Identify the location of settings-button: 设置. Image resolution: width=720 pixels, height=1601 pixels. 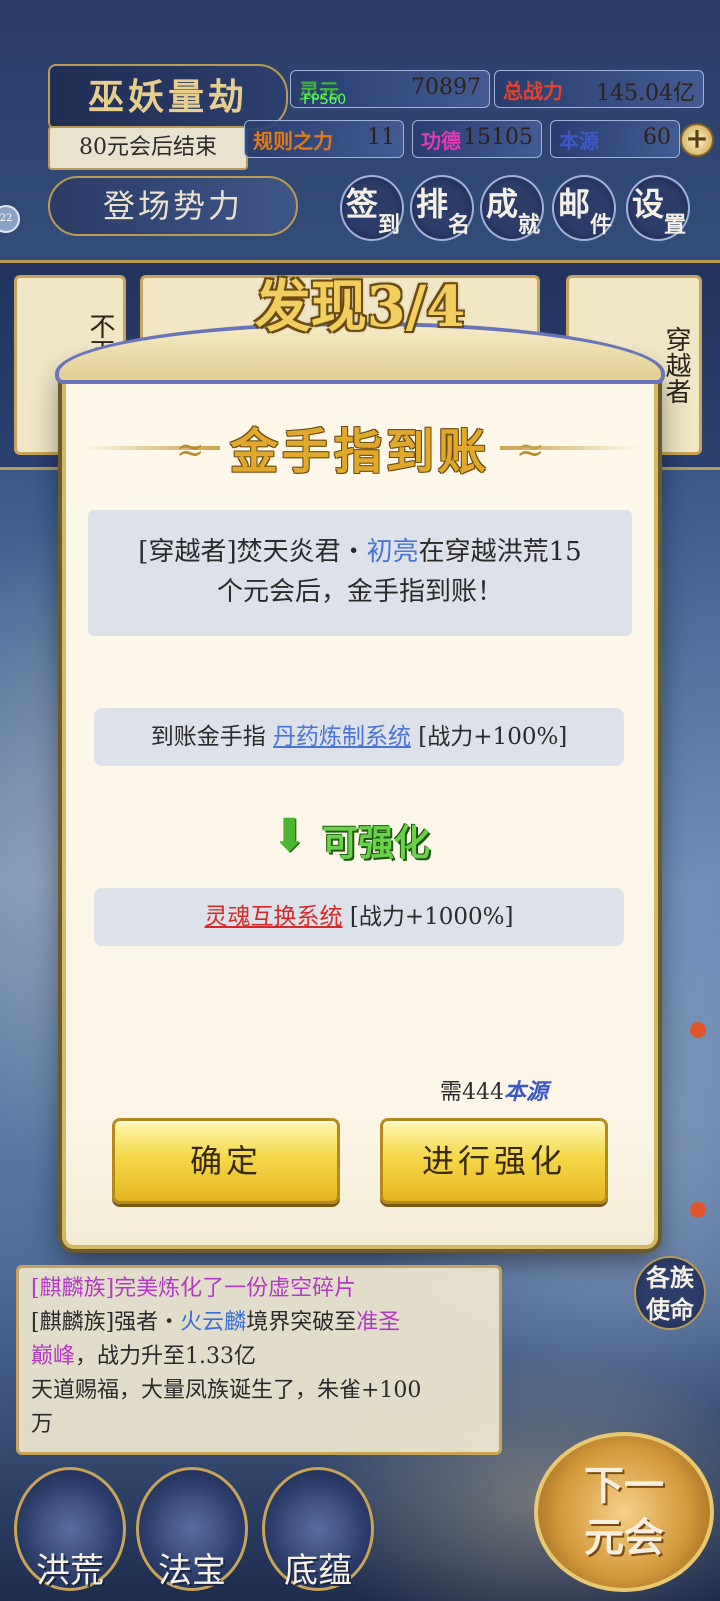
(658, 208).